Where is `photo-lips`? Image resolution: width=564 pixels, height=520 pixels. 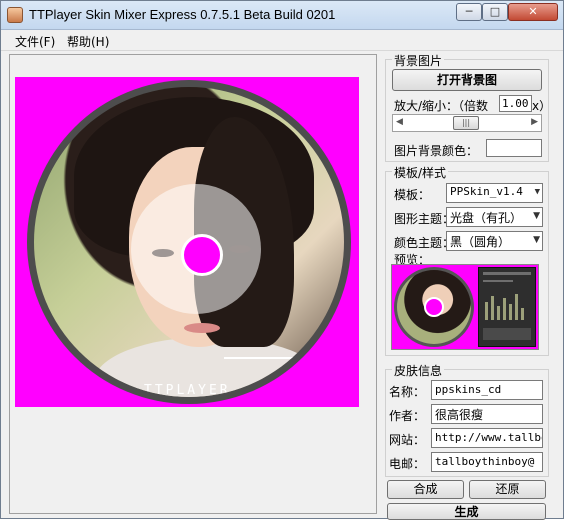
photo-lips is located at coordinates (202, 328).